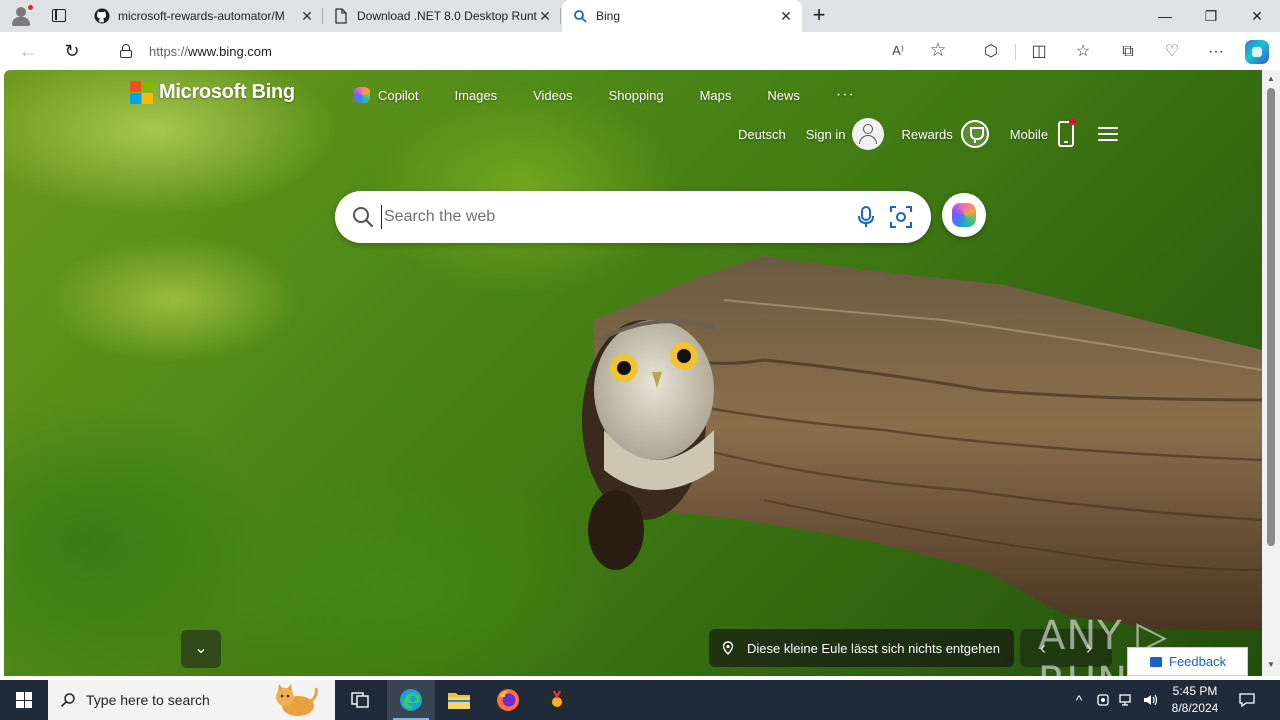 This screenshot has height=720, width=1280. What do you see at coordinates (866, 217) in the screenshot?
I see `microphone-icon` at bounding box center [866, 217].